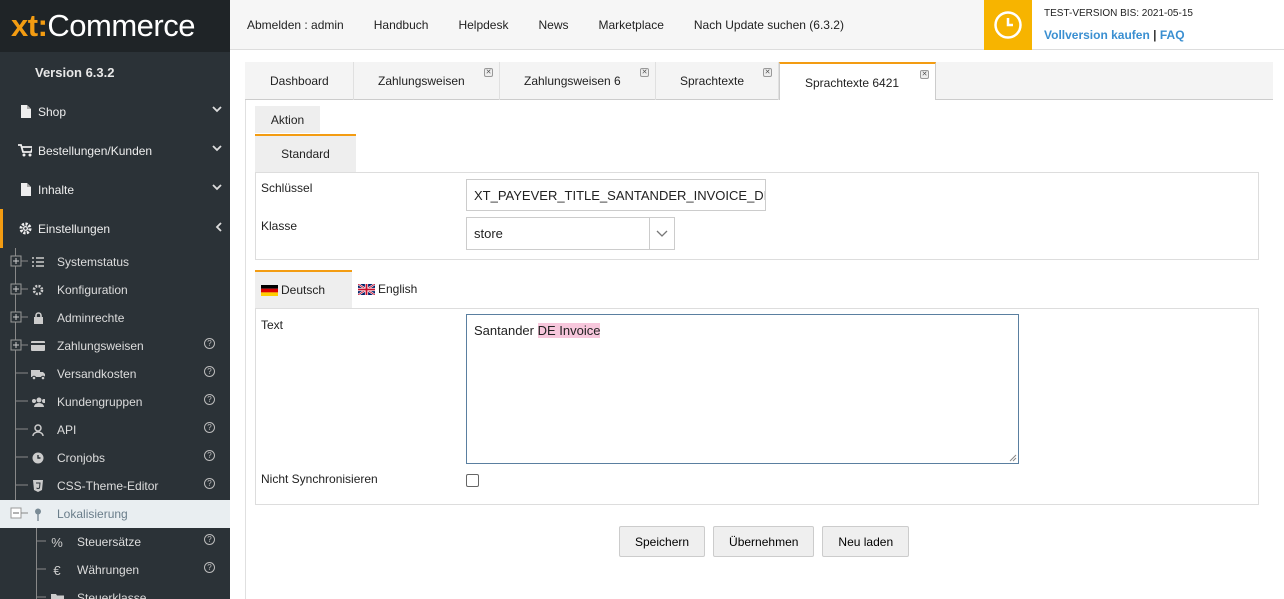 This screenshot has width=1284, height=599. I want to click on list-icon, so click(38, 262).